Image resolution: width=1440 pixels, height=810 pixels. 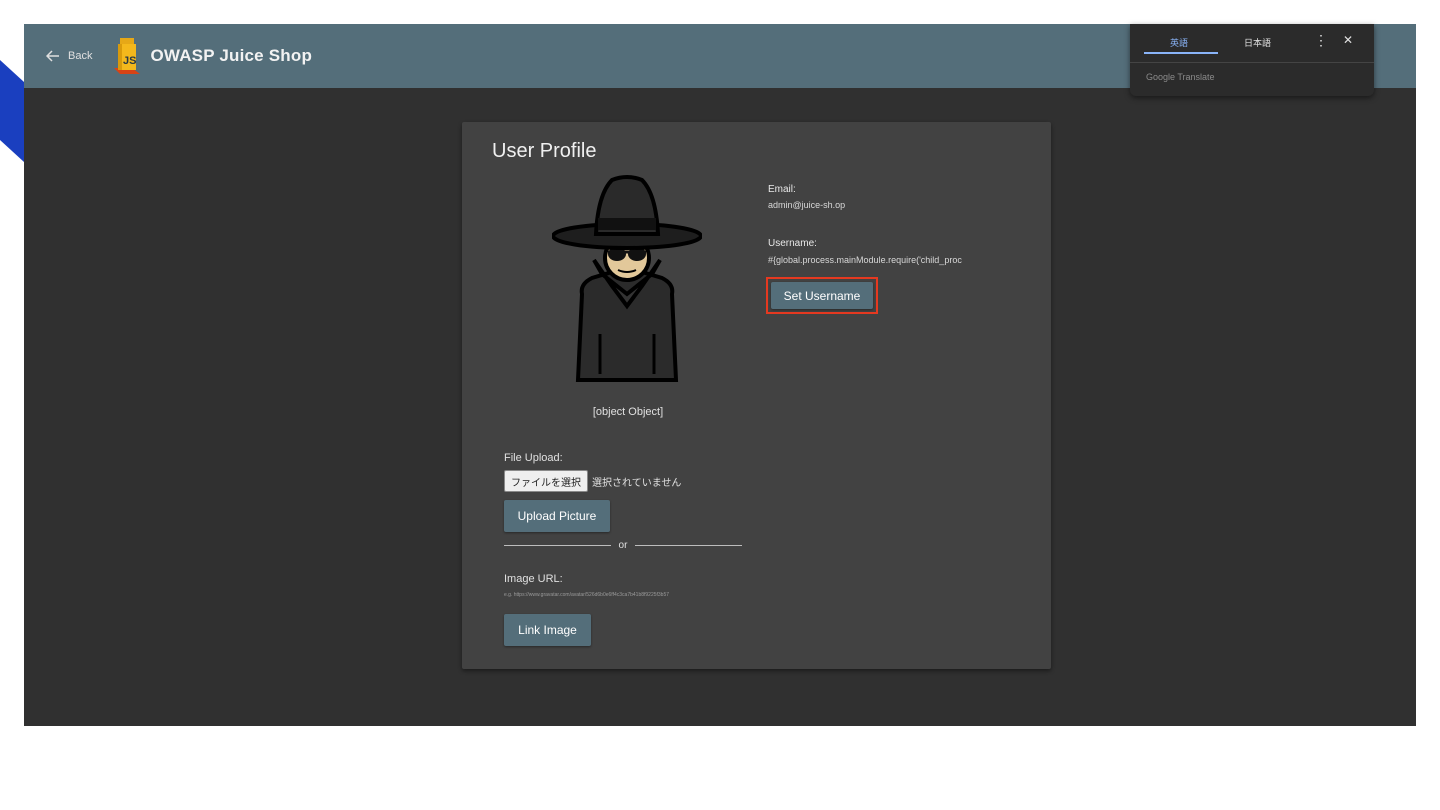 I want to click on back-label: Back, so click(x=80, y=56).